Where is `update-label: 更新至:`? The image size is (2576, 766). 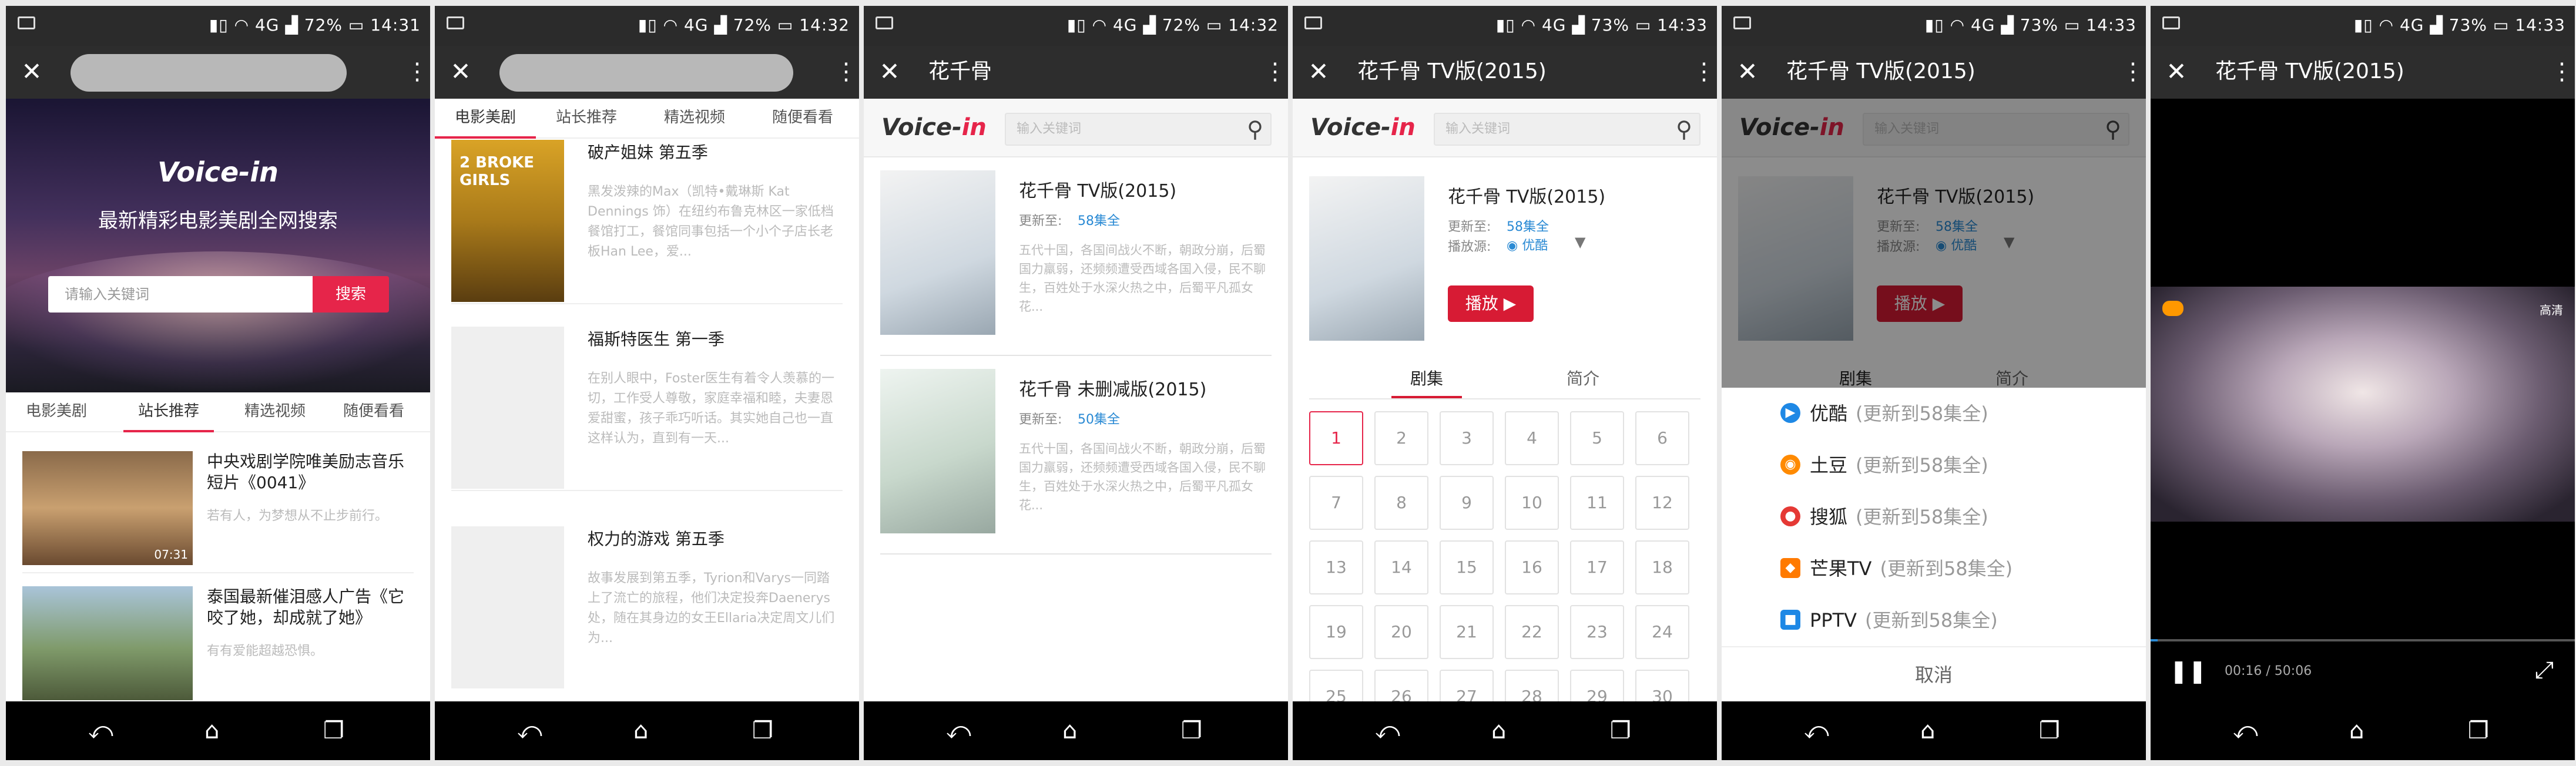 update-label: 更新至: is located at coordinates (1040, 419).